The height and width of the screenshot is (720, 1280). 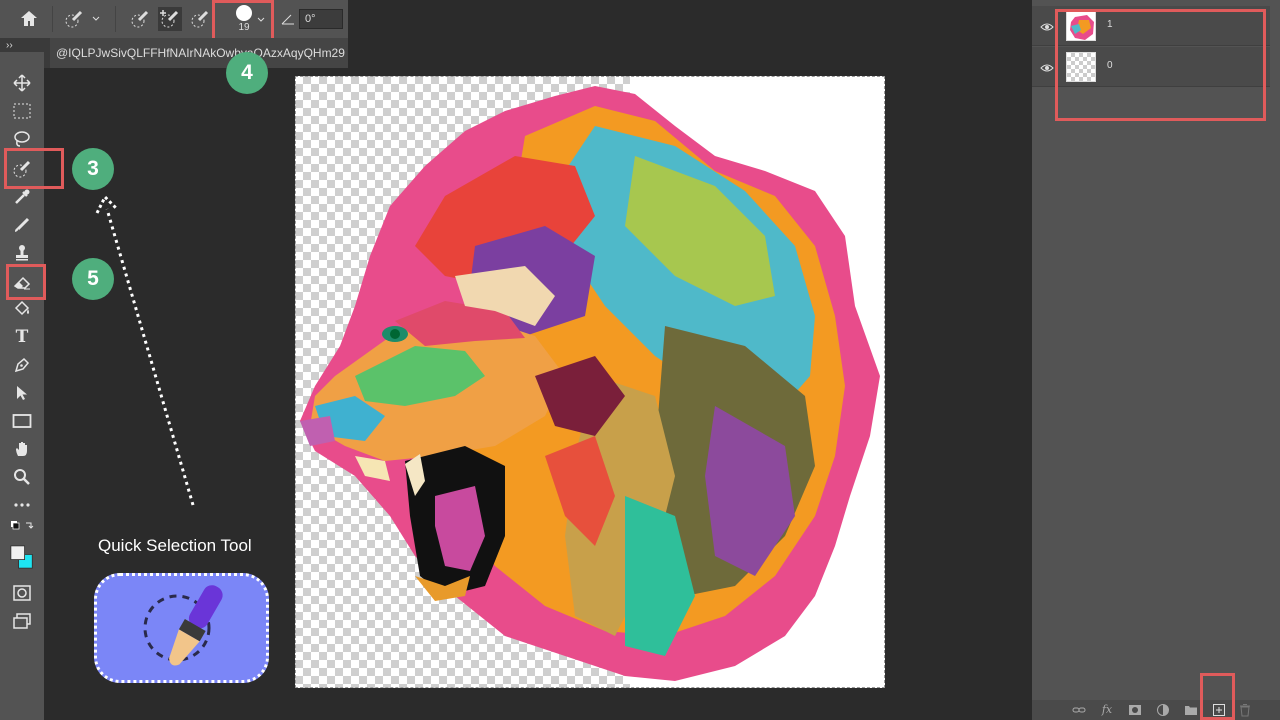 What do you see at coordinates (22, 621) in the screenshot?
I see `screen-mode-icon` at bounding box center [22, 621].